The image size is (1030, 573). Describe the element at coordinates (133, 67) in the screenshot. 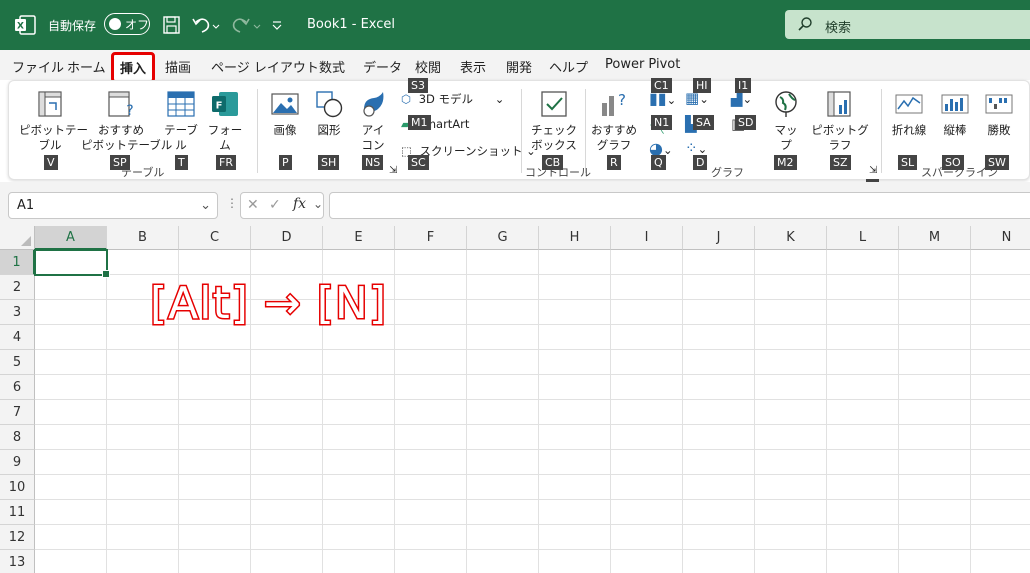

I see `tab-insert: 挿入` at that location.